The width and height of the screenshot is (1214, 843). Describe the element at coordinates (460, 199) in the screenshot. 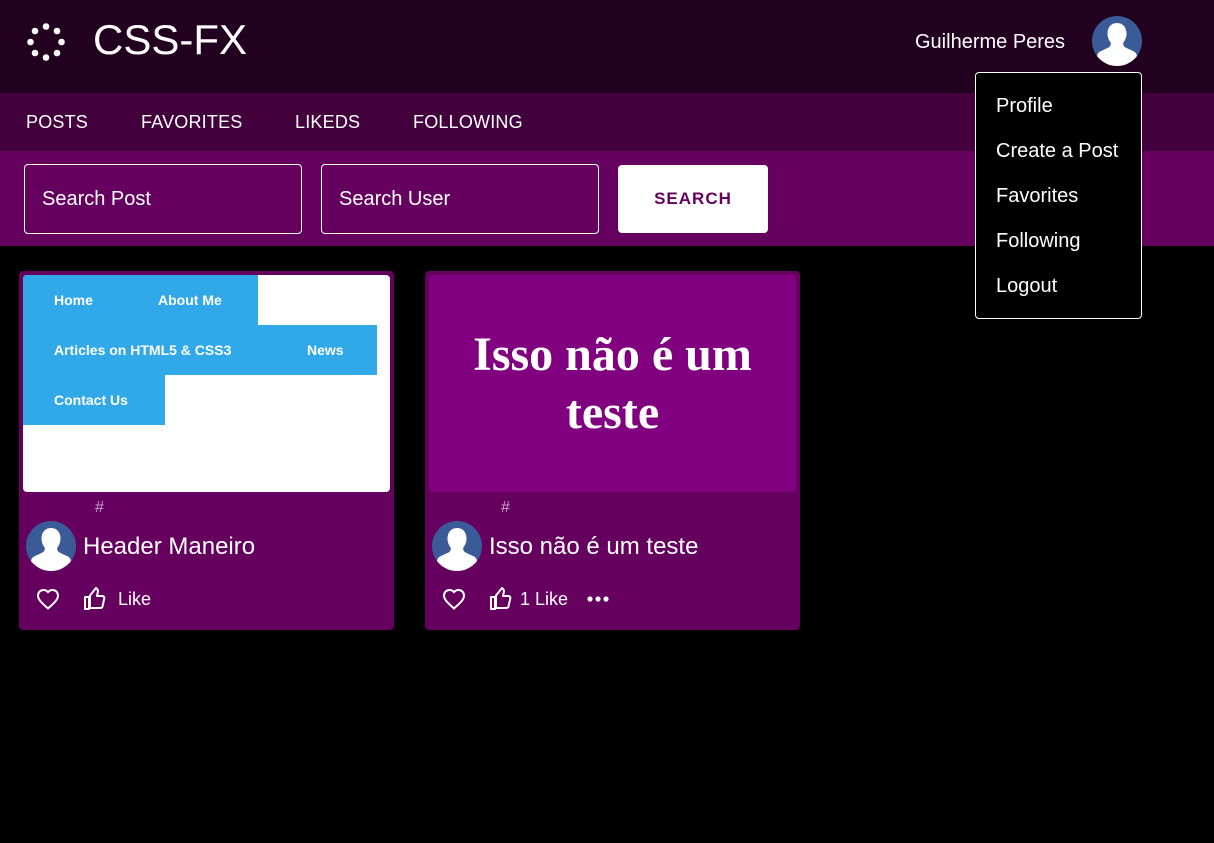

I see `search-user-input` at that location.